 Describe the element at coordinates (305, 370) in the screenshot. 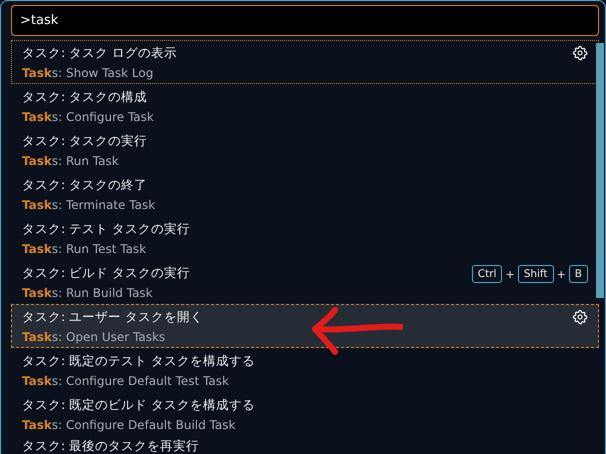

I see `command-item: タスク: 既定のテスト タスクを構成する Tasks: Configure Default Test Task` at that location.